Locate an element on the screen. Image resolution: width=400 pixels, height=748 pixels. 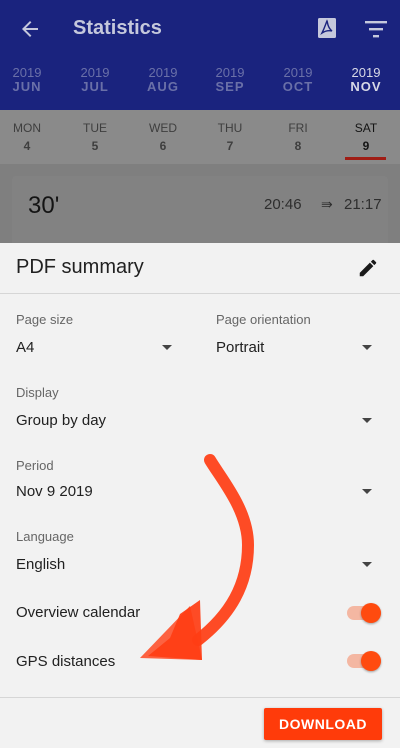
period-dropdown: Nov 9 2019 is located at coordinates (196, 492).